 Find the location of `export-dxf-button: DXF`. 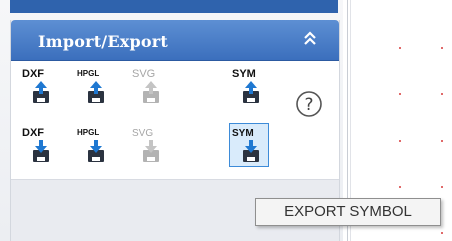

export-dxf-button: DXF is located at coordinates (39, 145).